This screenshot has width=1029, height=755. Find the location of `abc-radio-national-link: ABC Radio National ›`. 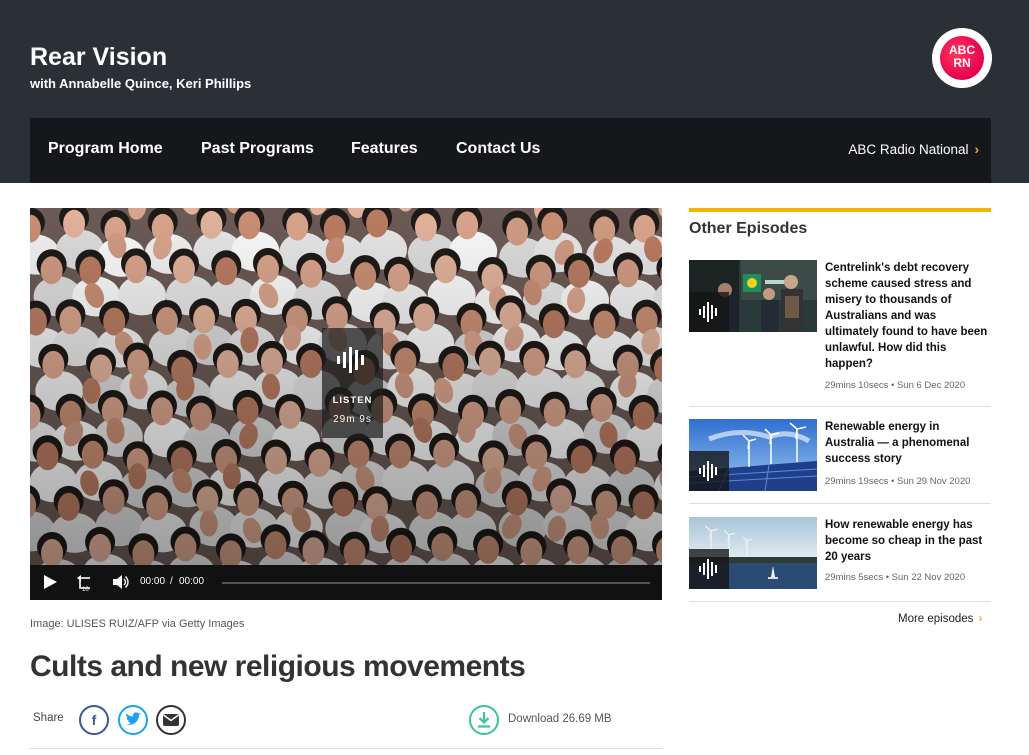

abc-radio-national-link: ABC Radio National › is located at coordinates (913, 149).